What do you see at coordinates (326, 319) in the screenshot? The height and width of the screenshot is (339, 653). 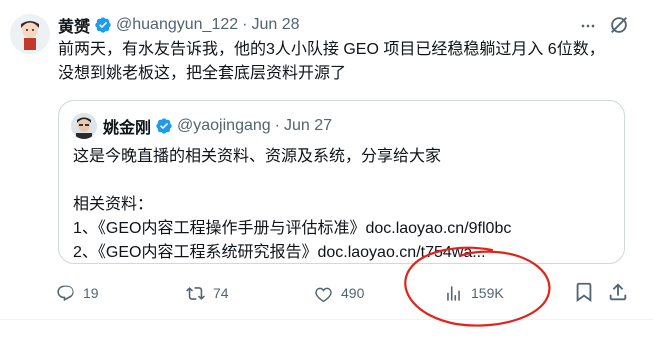 I see `tweet-divider` at bounding box center [326, 319].